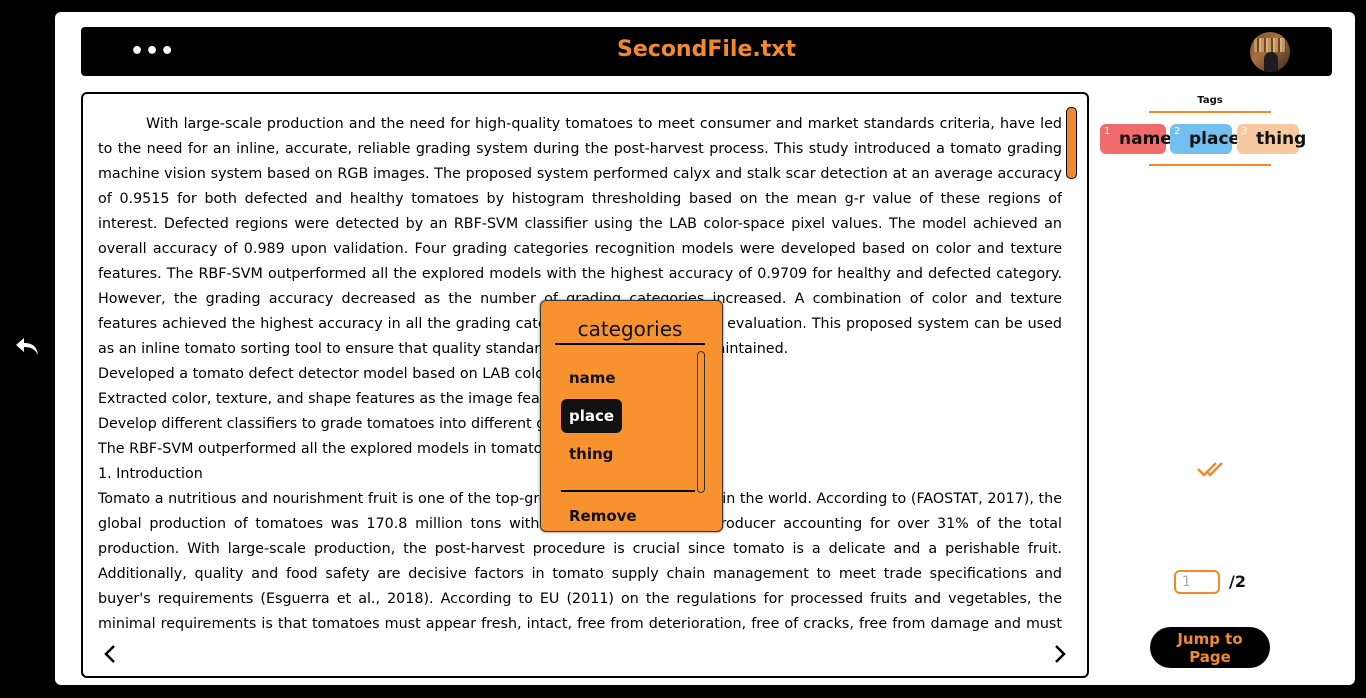 The height and width of the screenshot is (698, 1366). What do you see at coordinates (1197, 582) in the screenshot?
I see `page-number-input` at bounding box center [1197, 582].